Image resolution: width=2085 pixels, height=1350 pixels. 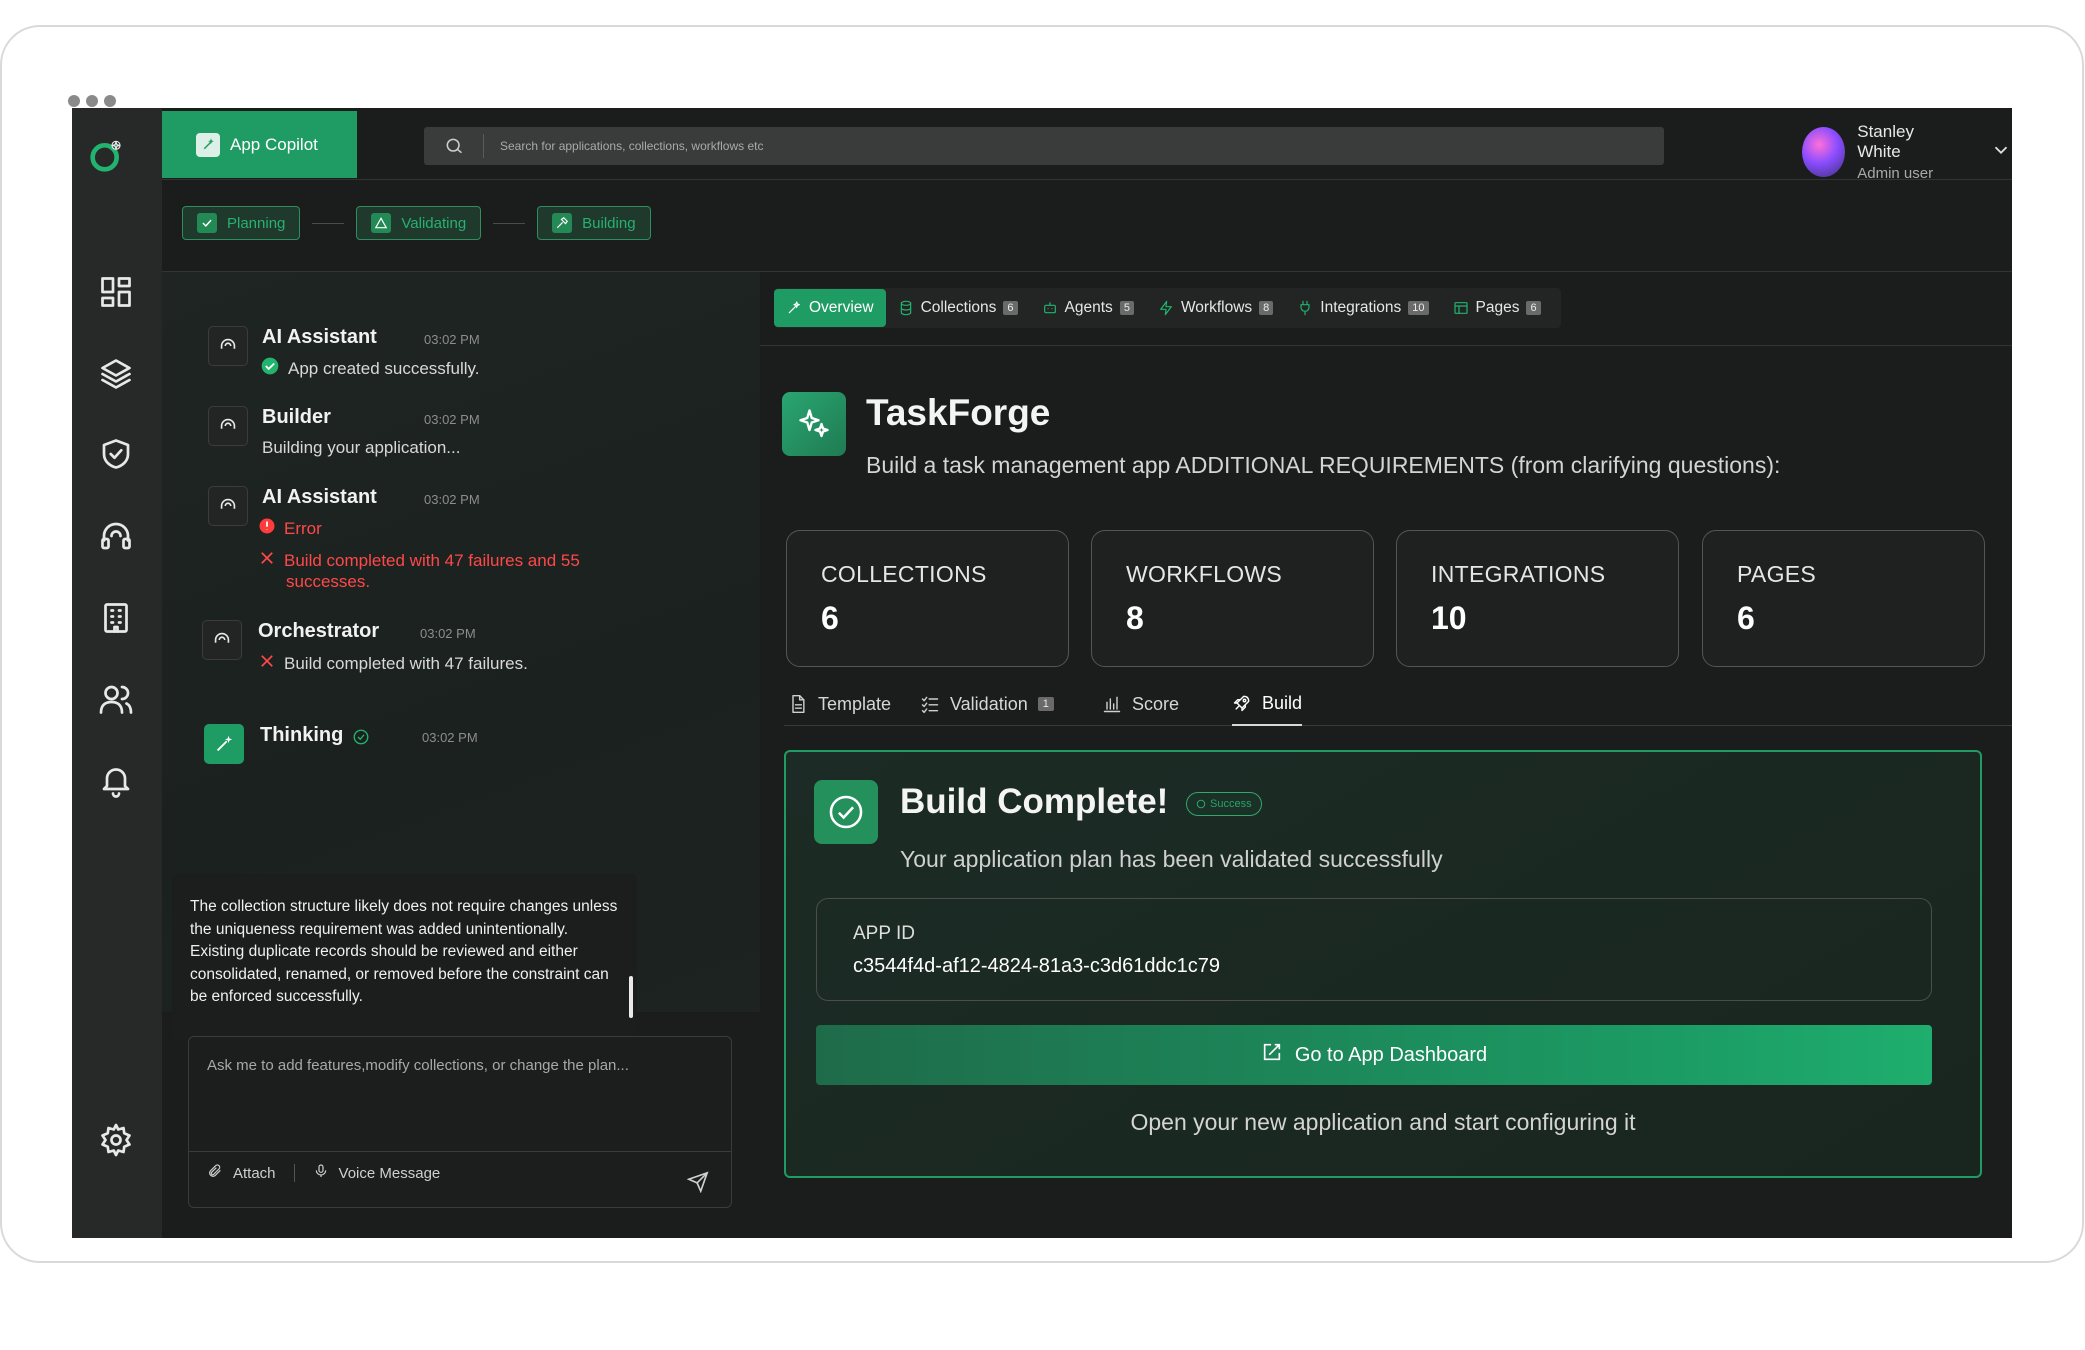 I want to click on message-text: successes., so click(x=328, y=581).